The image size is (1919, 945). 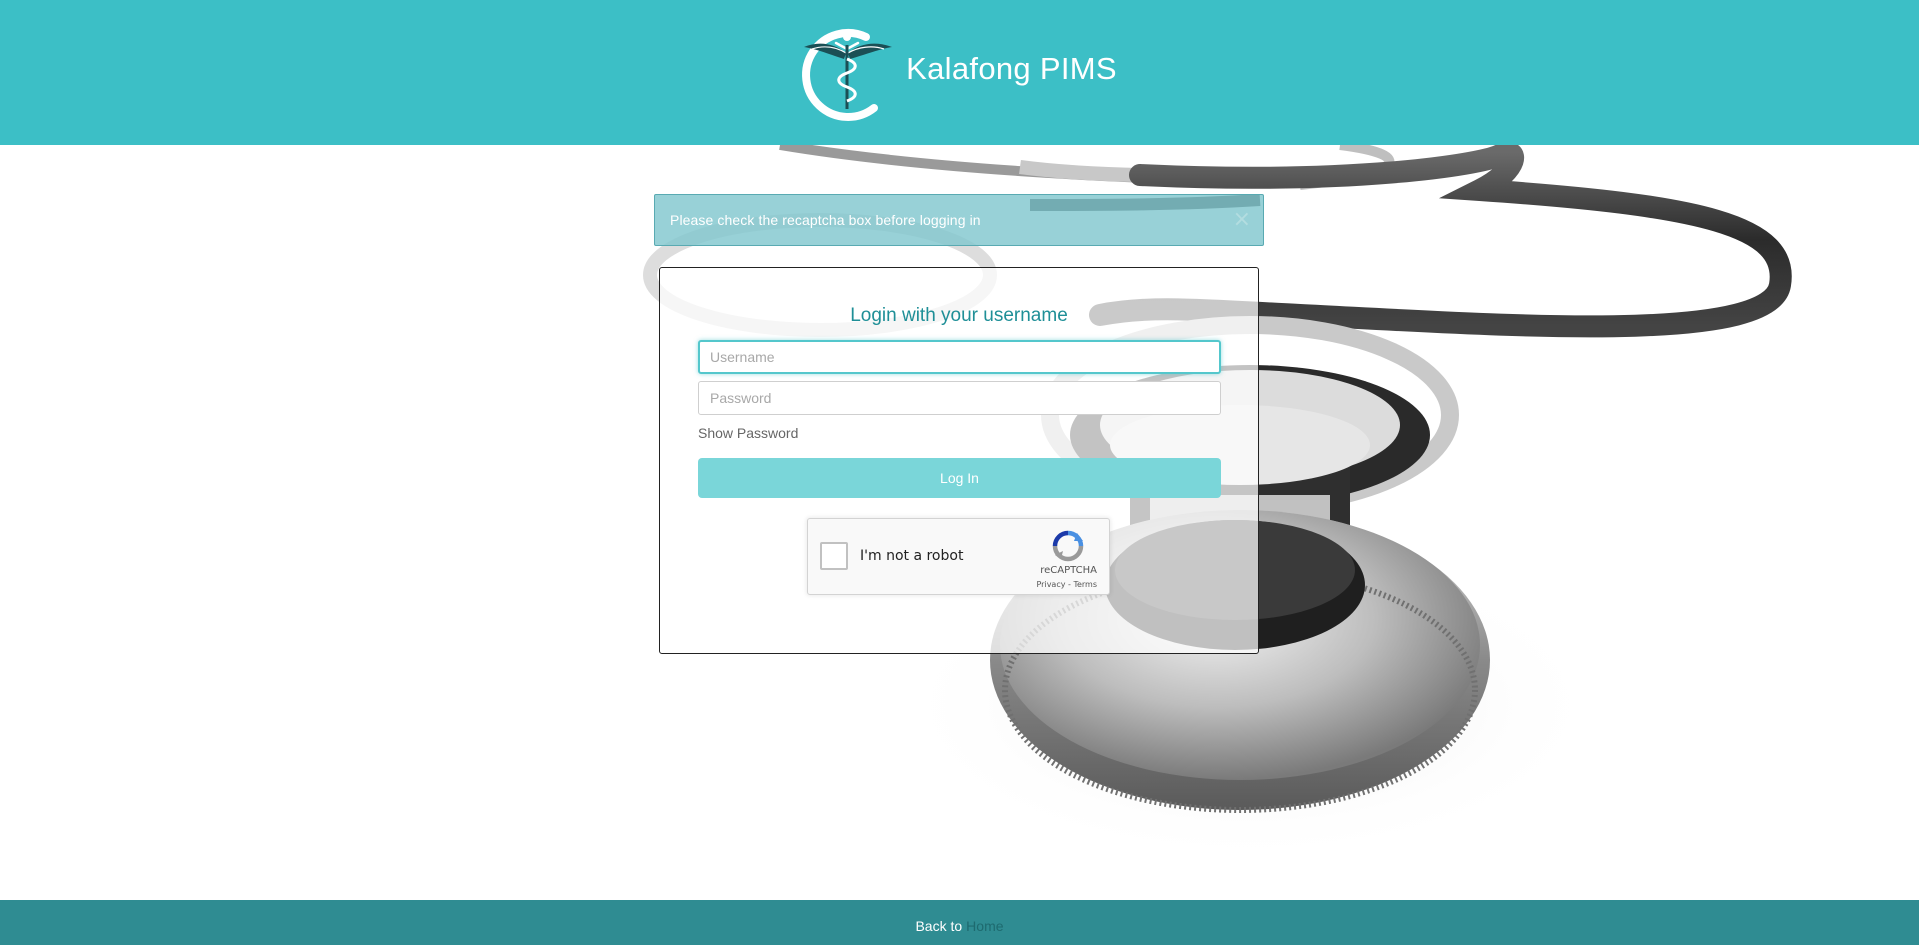 I want to click on recaptcha-checkbox, so click(x=834, y=556).